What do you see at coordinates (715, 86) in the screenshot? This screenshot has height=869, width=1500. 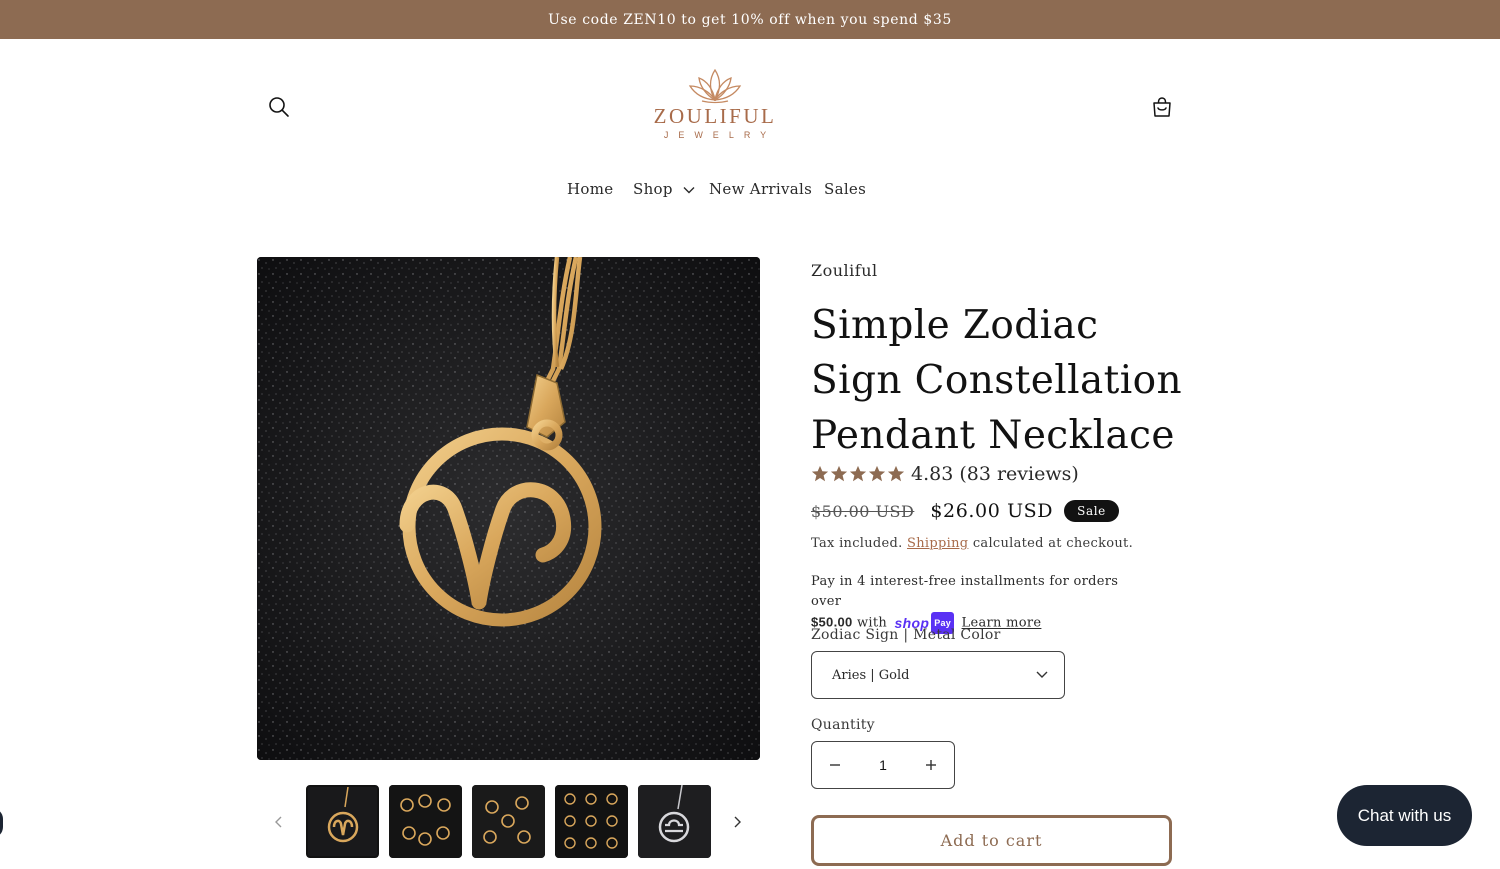 I see `lotus-icon` at bounding box center [715, 86].